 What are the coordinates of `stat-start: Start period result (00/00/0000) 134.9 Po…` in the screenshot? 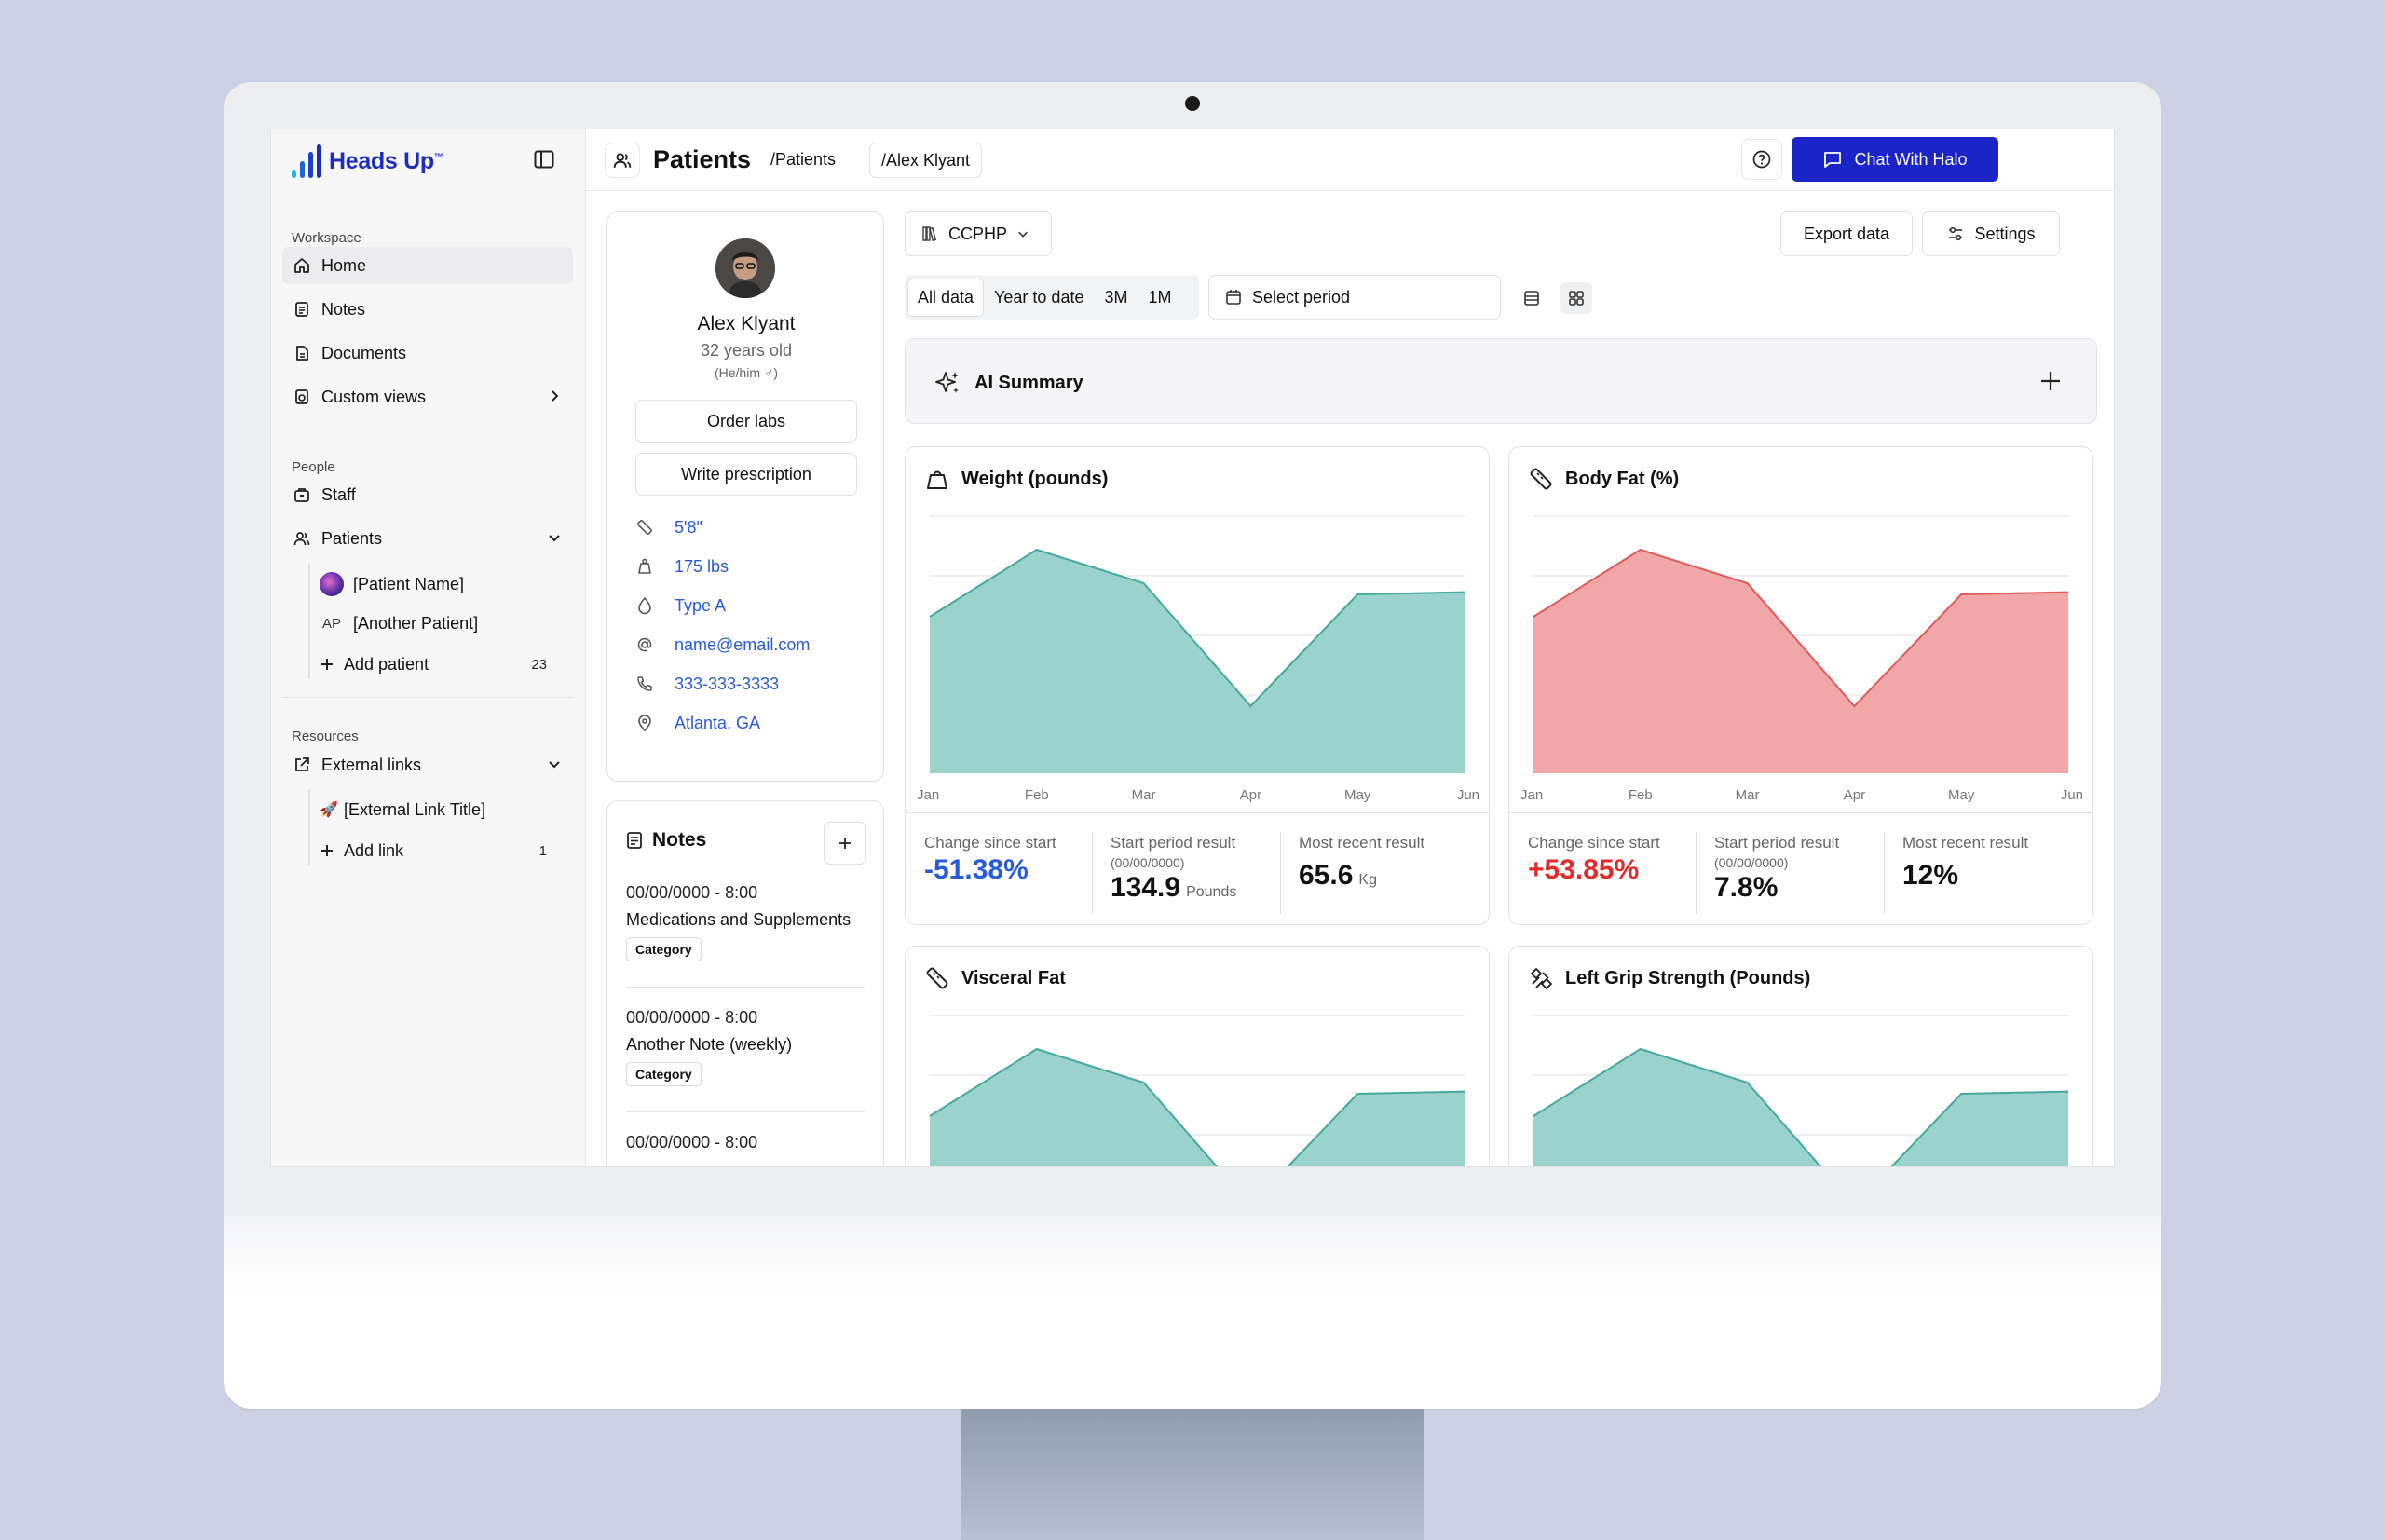 It's located at (1174, 868).